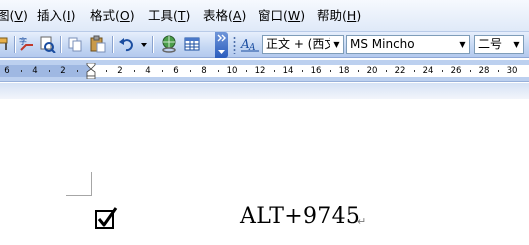 The height and width of the screenshot is (245, 529). What do you see at coordinates (216, 15) in the screenshot?
I see `menu-table-label: 表格` at bounding box center [216, 15].